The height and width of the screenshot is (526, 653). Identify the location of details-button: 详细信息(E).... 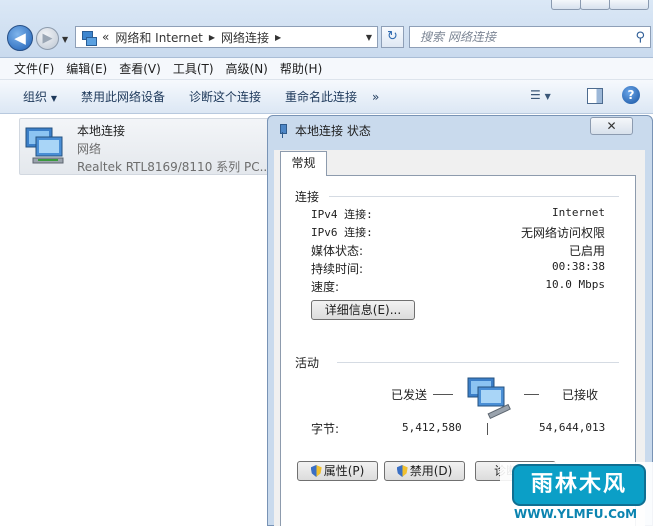
(363, 310).